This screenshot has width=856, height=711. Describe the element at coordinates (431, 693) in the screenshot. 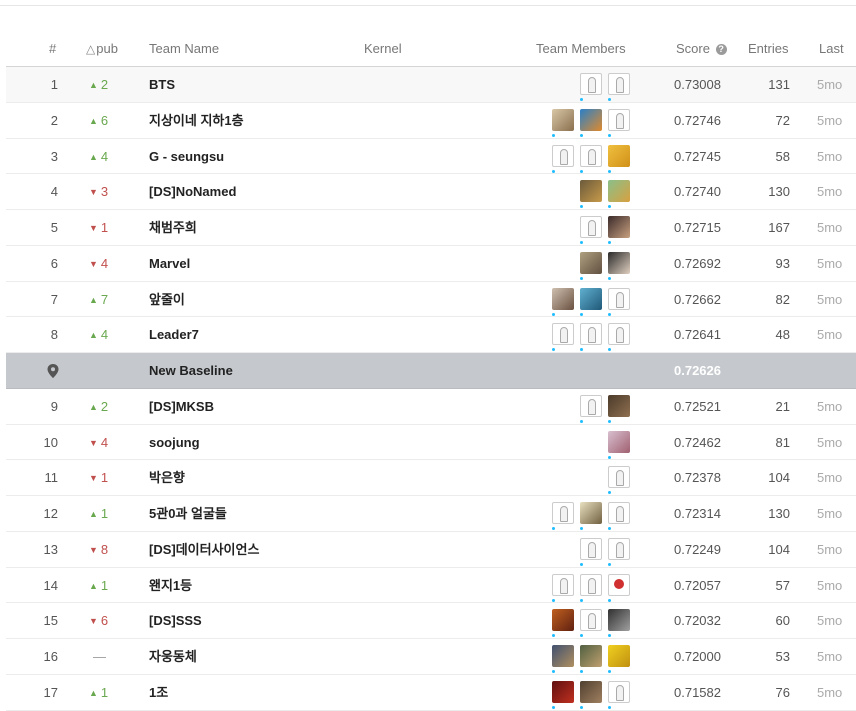

I see `table-row: 17 ▲ 1 1조 0.71582 76 5mo` at that location.